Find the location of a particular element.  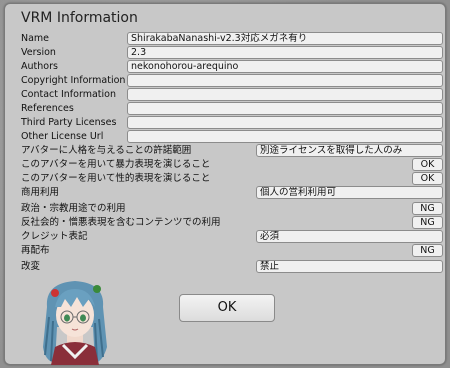

version-row: Version 2.3 is located at coordinates (232, 53).